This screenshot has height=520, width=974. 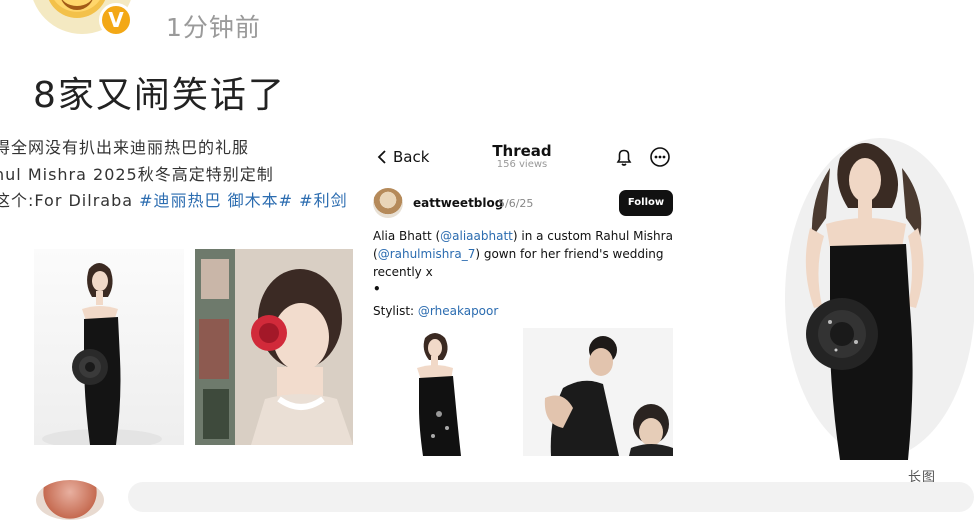 I want to click on thread-image-wedding-photo, so click(x=598, y=392).